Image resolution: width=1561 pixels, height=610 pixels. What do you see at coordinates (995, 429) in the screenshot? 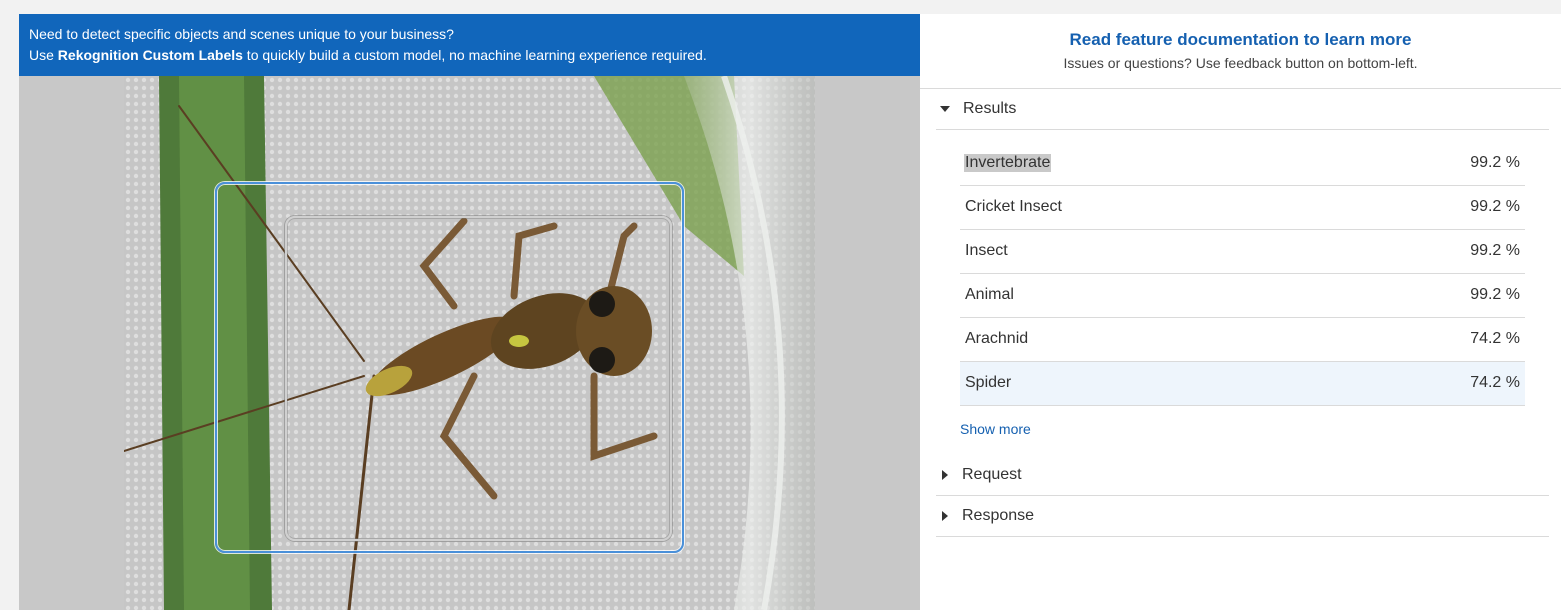
I see `show-more-link: Show more` at bounding box center [995, 429].